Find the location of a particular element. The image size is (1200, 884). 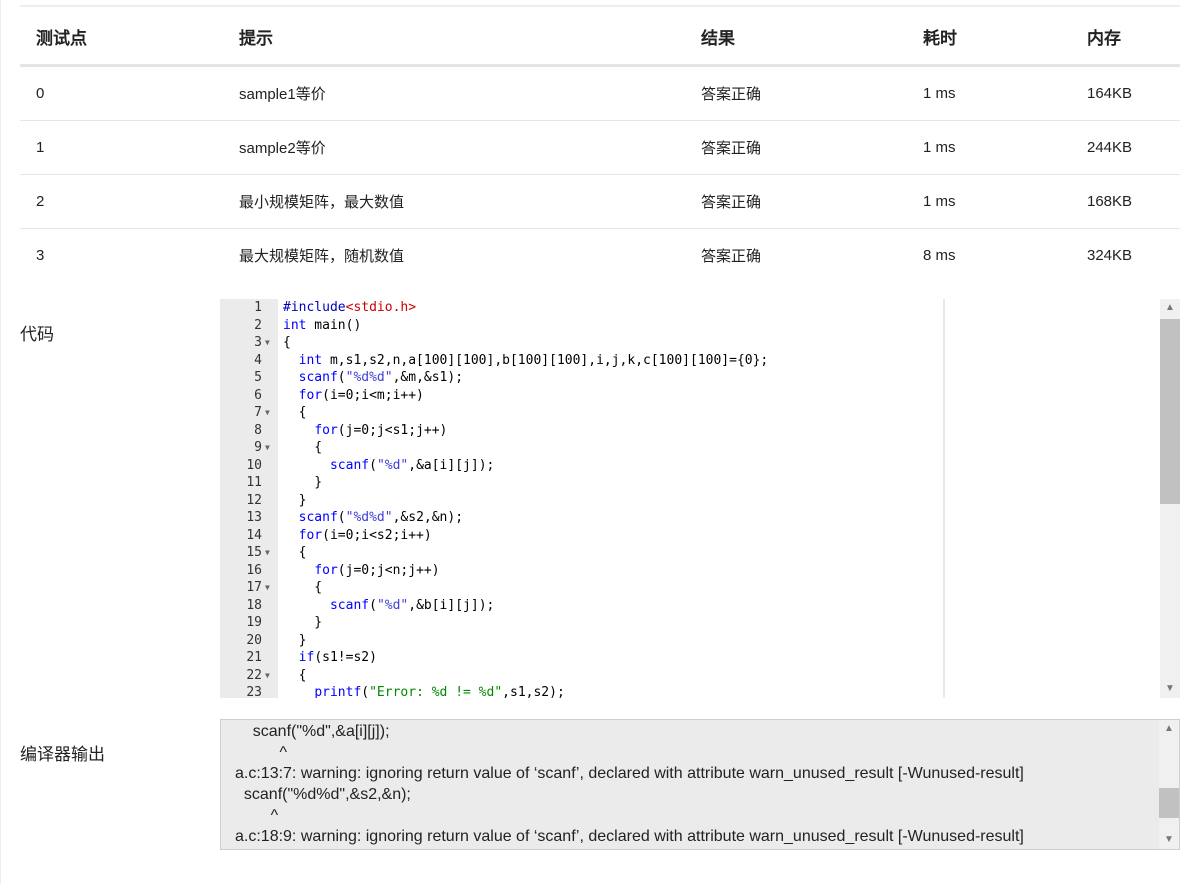

cell-id: 2 is located at coordinates (121, 201).